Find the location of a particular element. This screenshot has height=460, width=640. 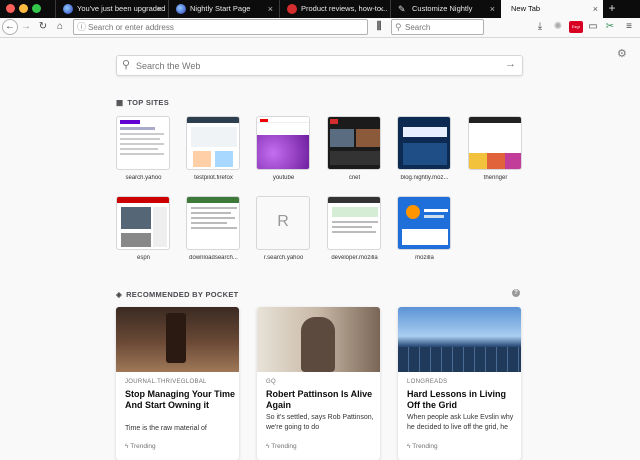

zoom-window-button is located at coordinates (36, 8).